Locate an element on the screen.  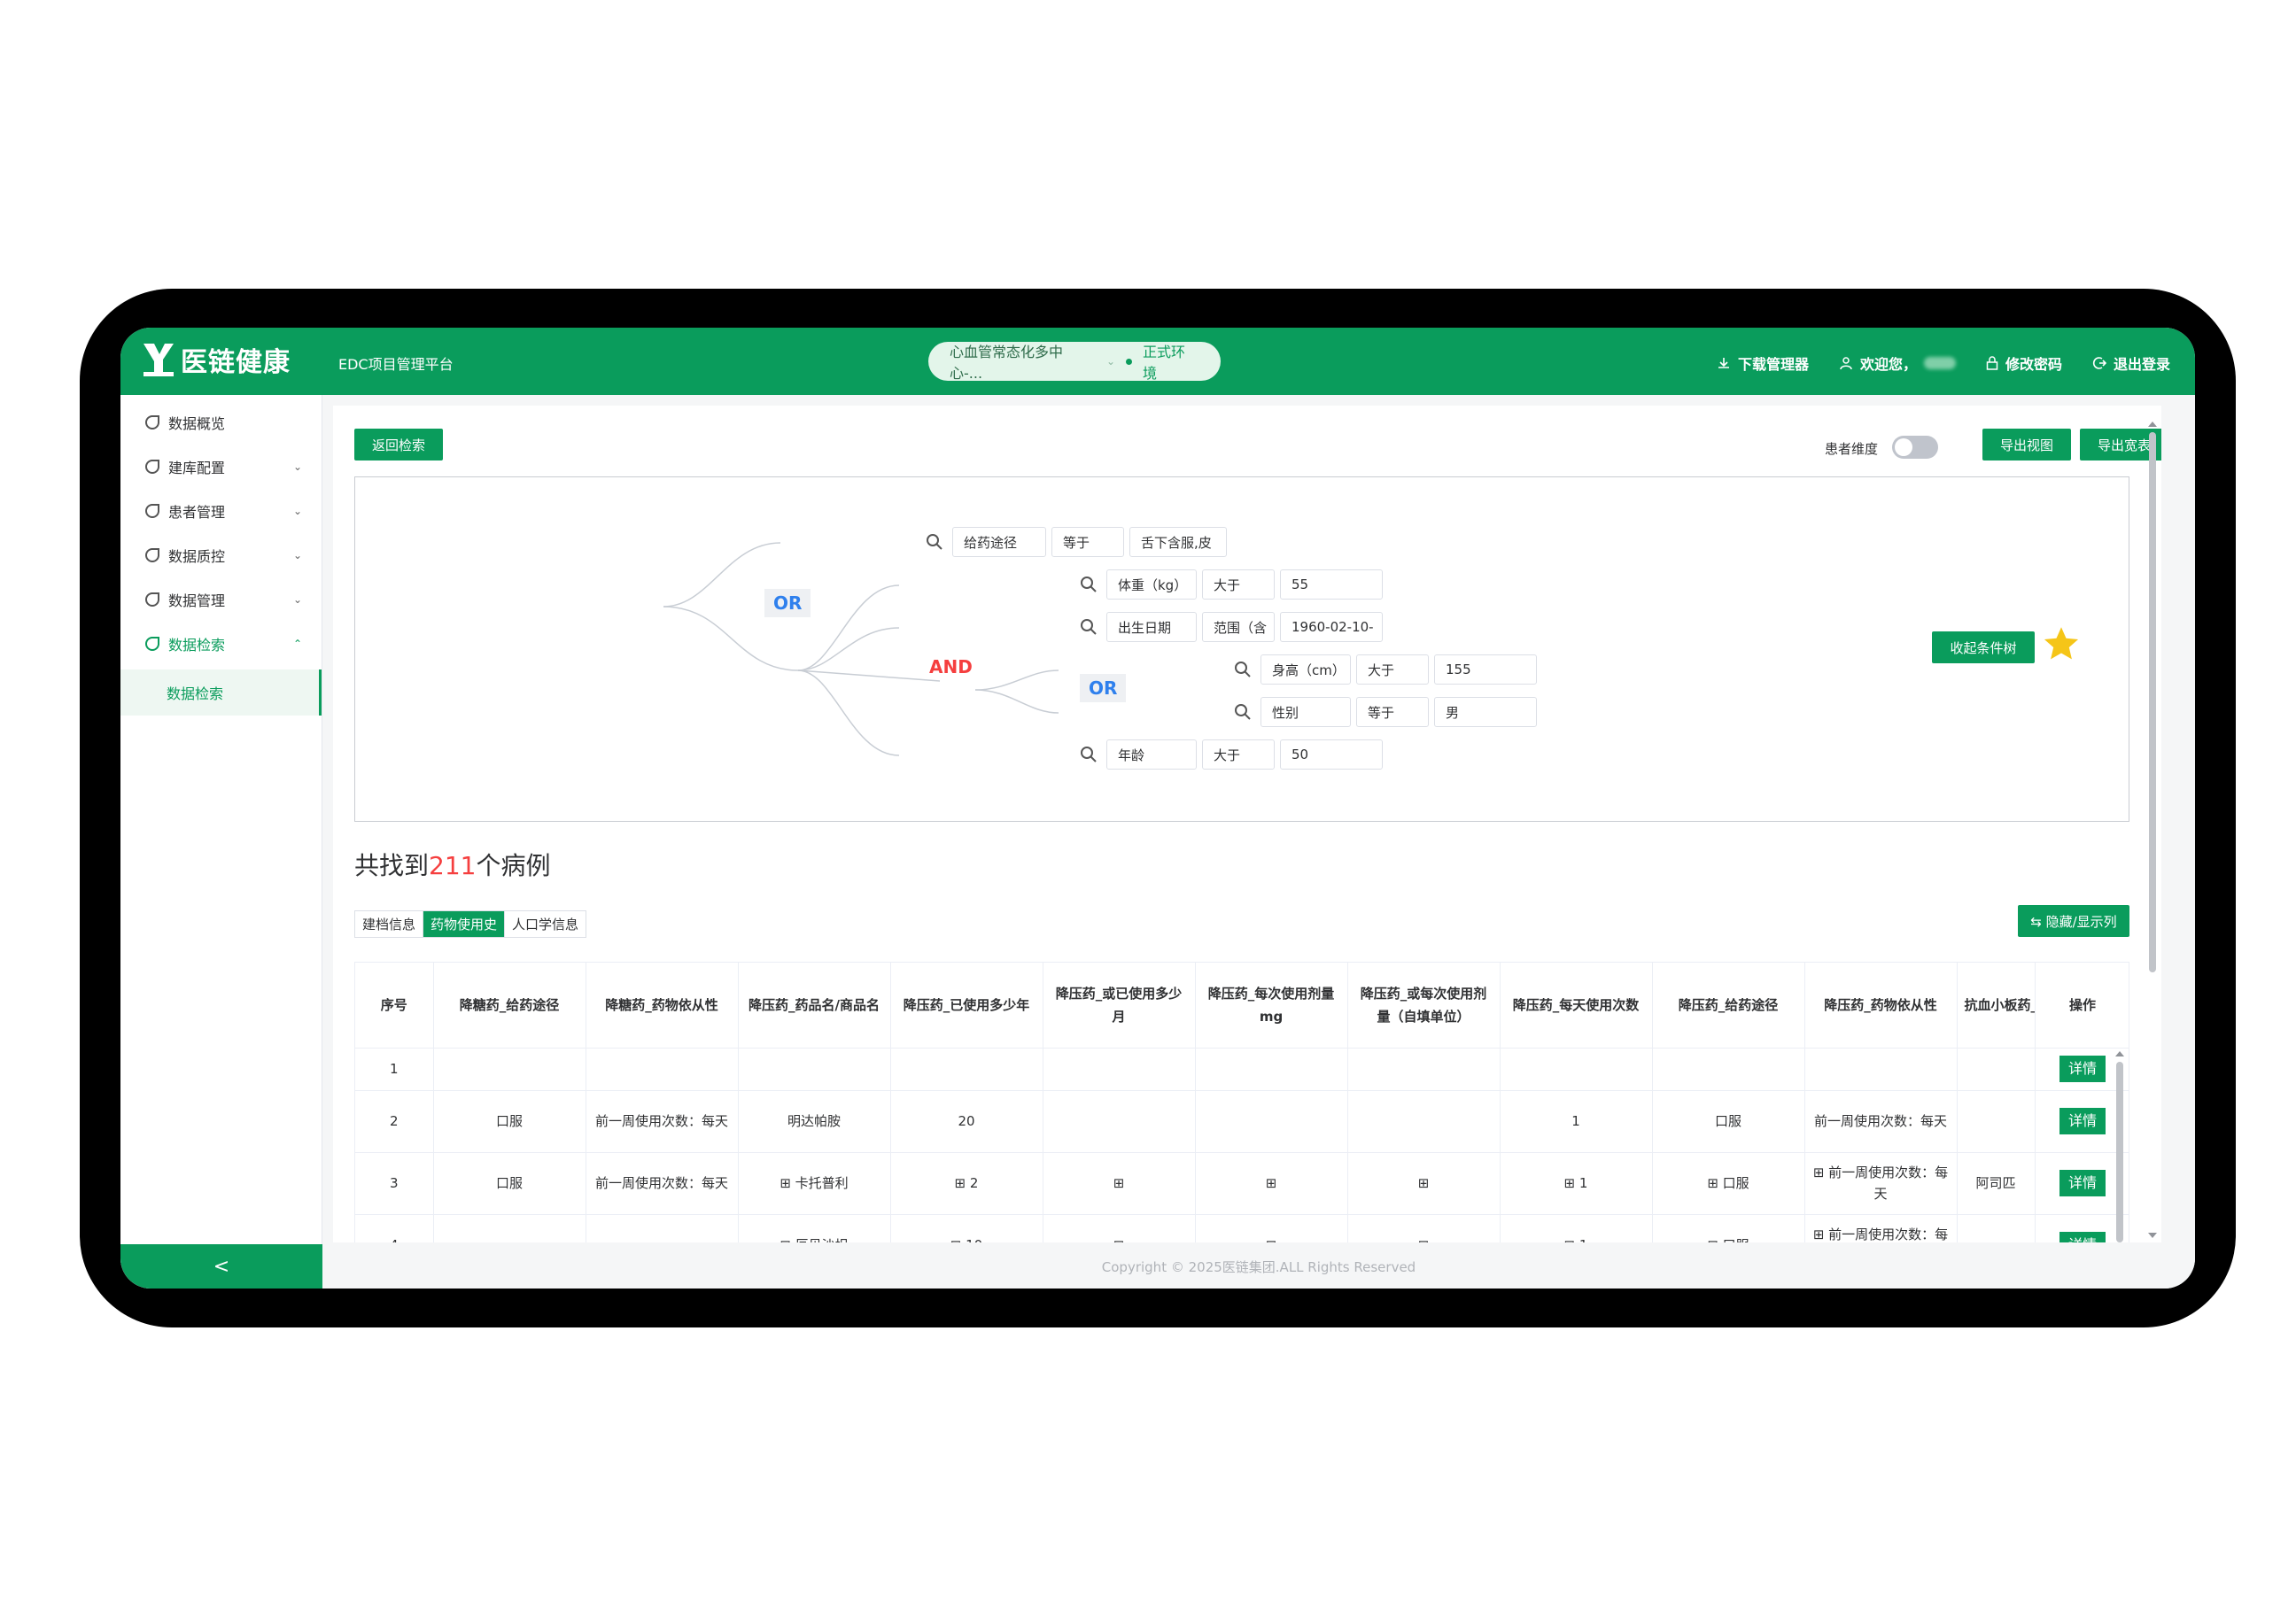
condition-value: 50 is located at coordinates (1331, 754).